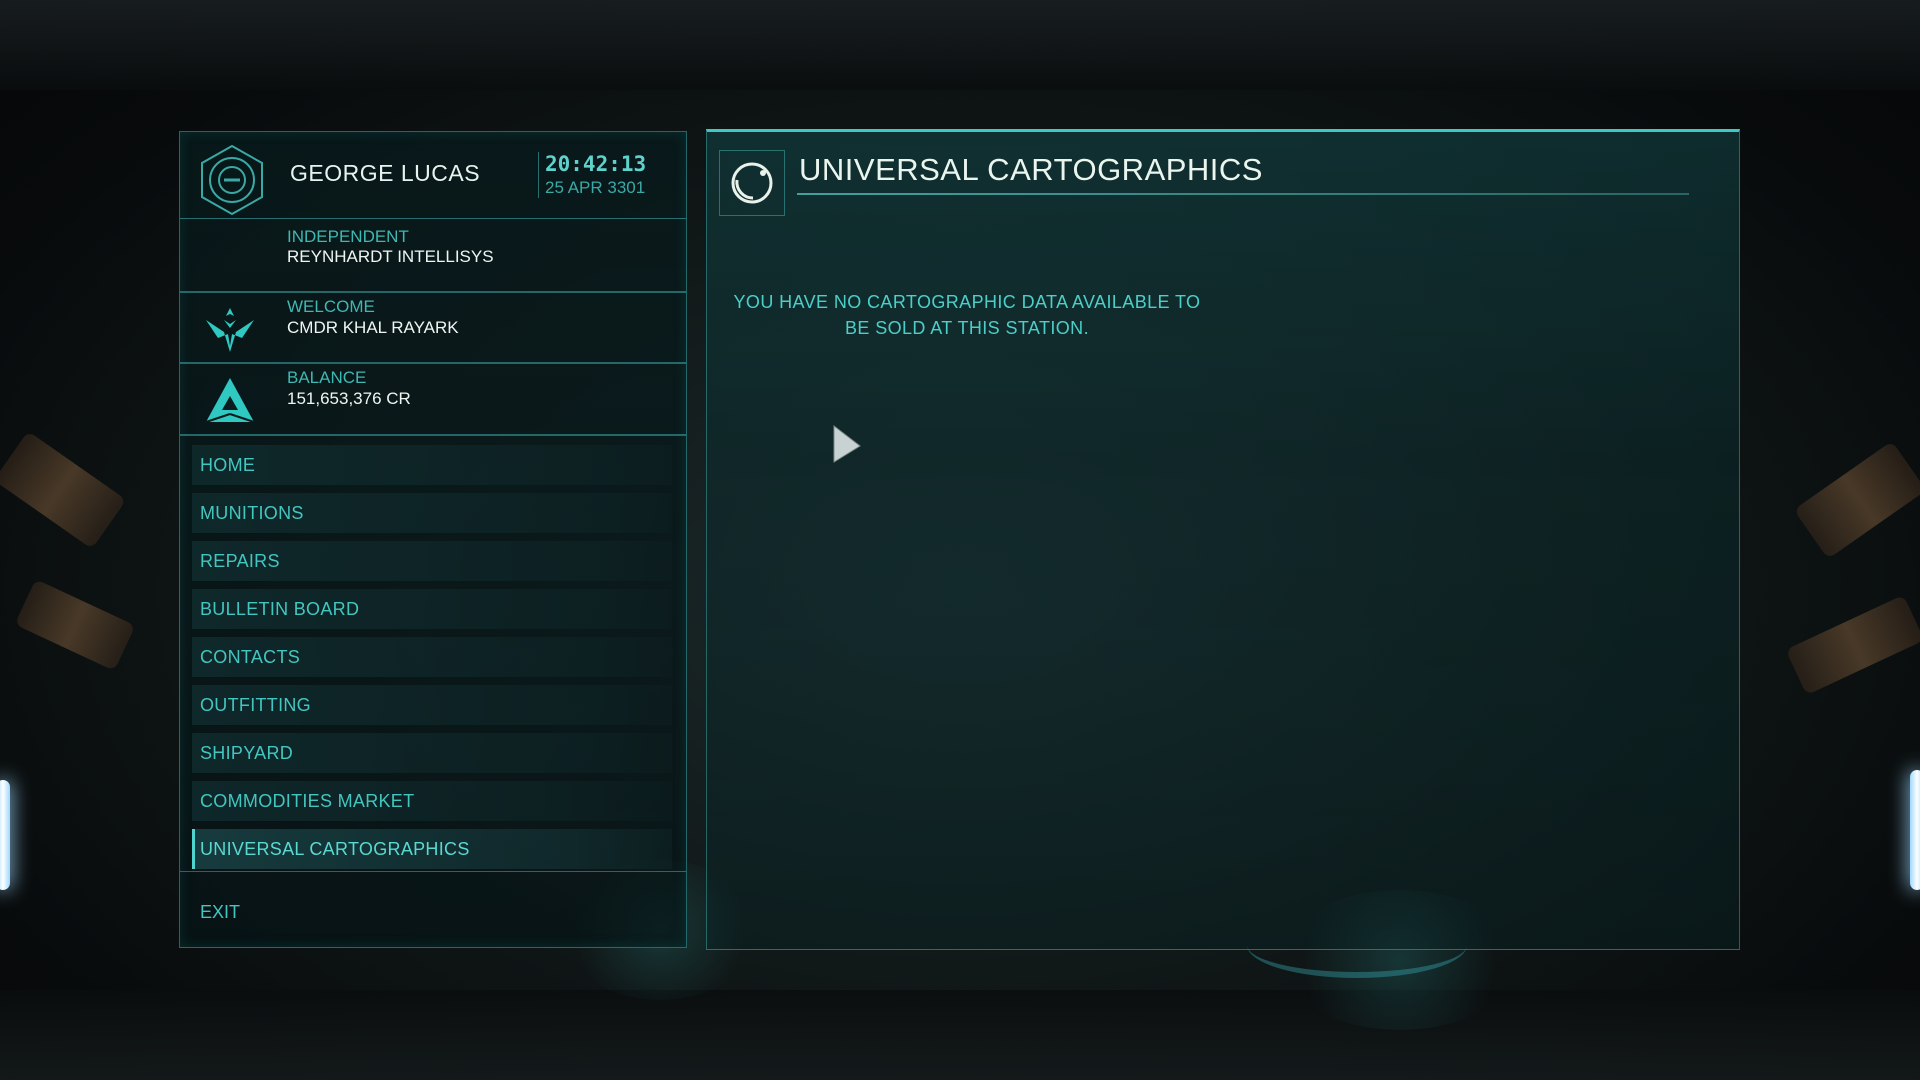 The width and height of the screenshot is (1920, 1080). Describe the element at coordinates (230, 400) in the screenshot. I see `pyramid-emblem-icon` at that location.